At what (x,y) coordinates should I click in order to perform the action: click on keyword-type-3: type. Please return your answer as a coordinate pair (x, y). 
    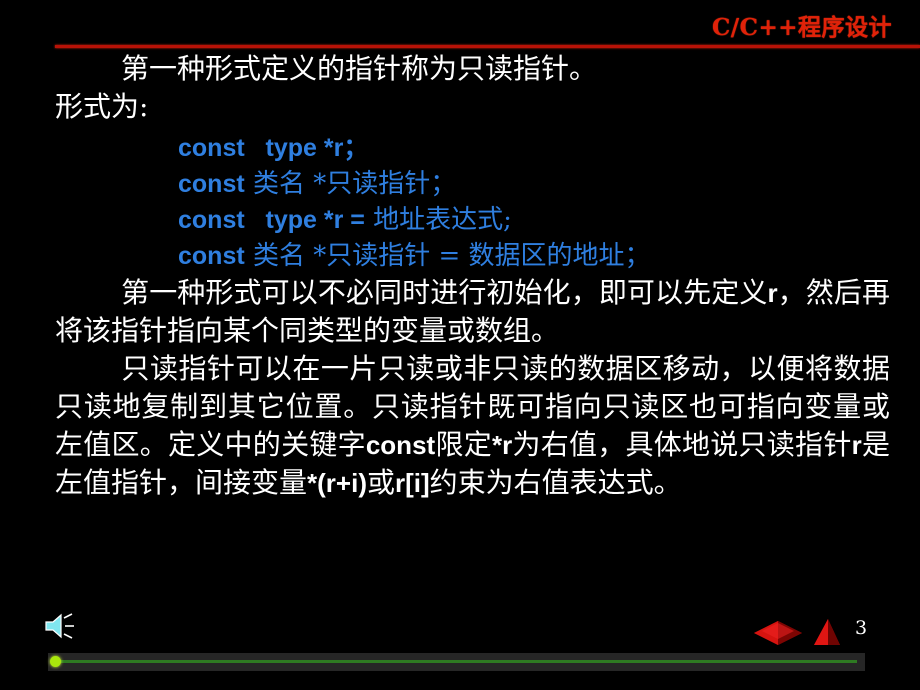
    Looking at the image, I should click on (291, 220).